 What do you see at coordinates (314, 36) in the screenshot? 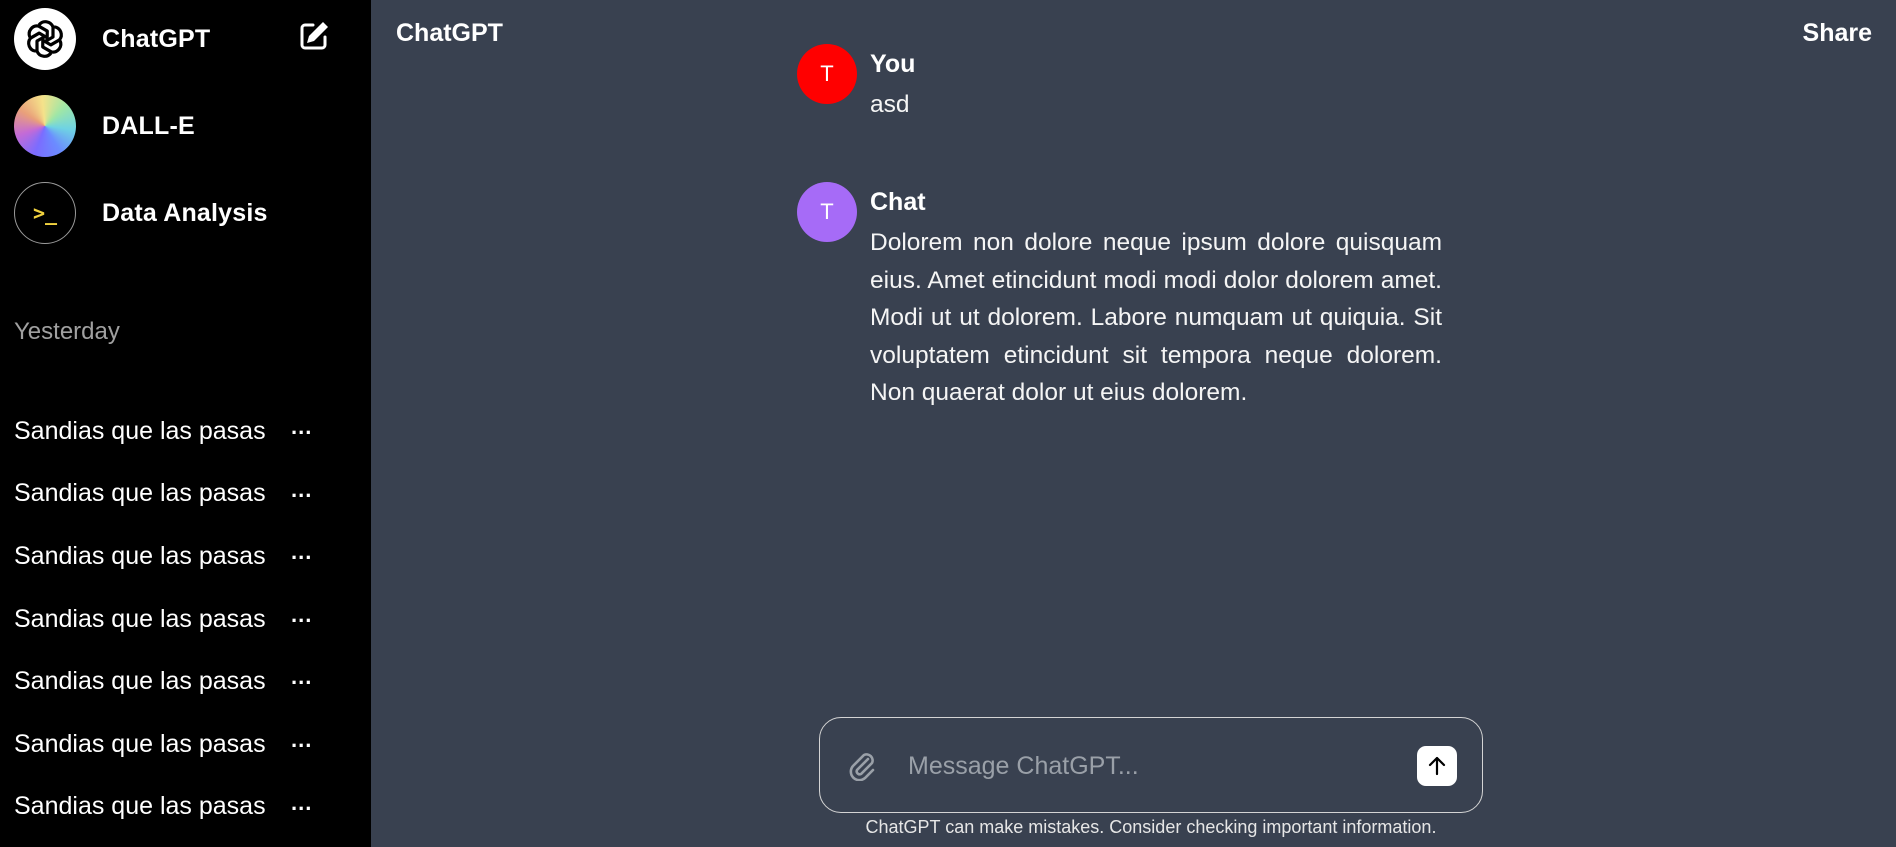
I see `new-chat-icon` at bounding box center [314, 36].